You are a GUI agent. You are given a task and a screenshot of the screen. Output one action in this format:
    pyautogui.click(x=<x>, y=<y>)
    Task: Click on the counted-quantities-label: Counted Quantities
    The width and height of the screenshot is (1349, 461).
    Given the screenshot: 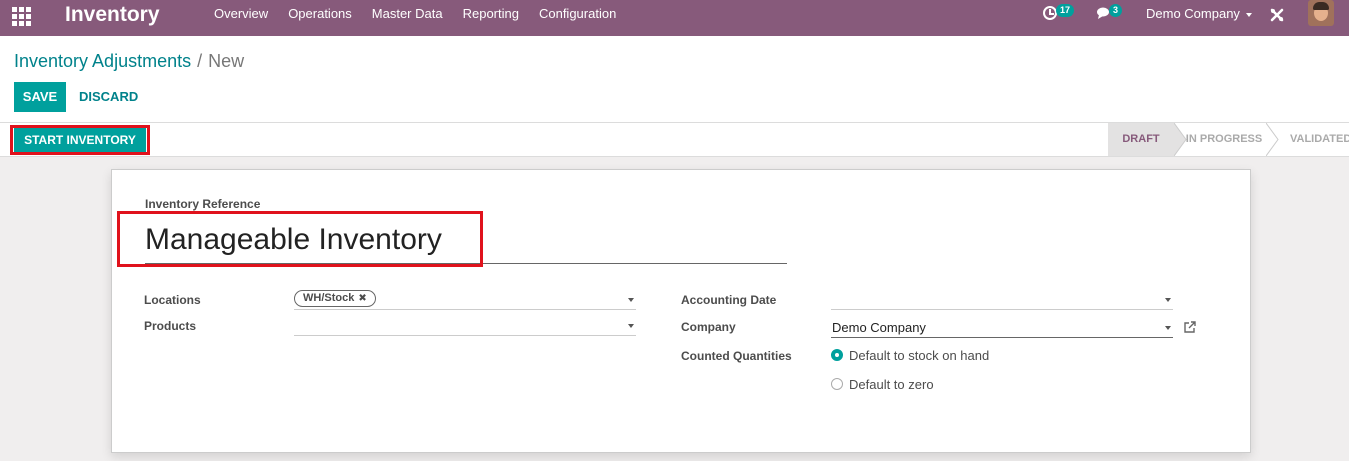 What is the action you would take?
    pyautogui.click(x=736, y=356)
    